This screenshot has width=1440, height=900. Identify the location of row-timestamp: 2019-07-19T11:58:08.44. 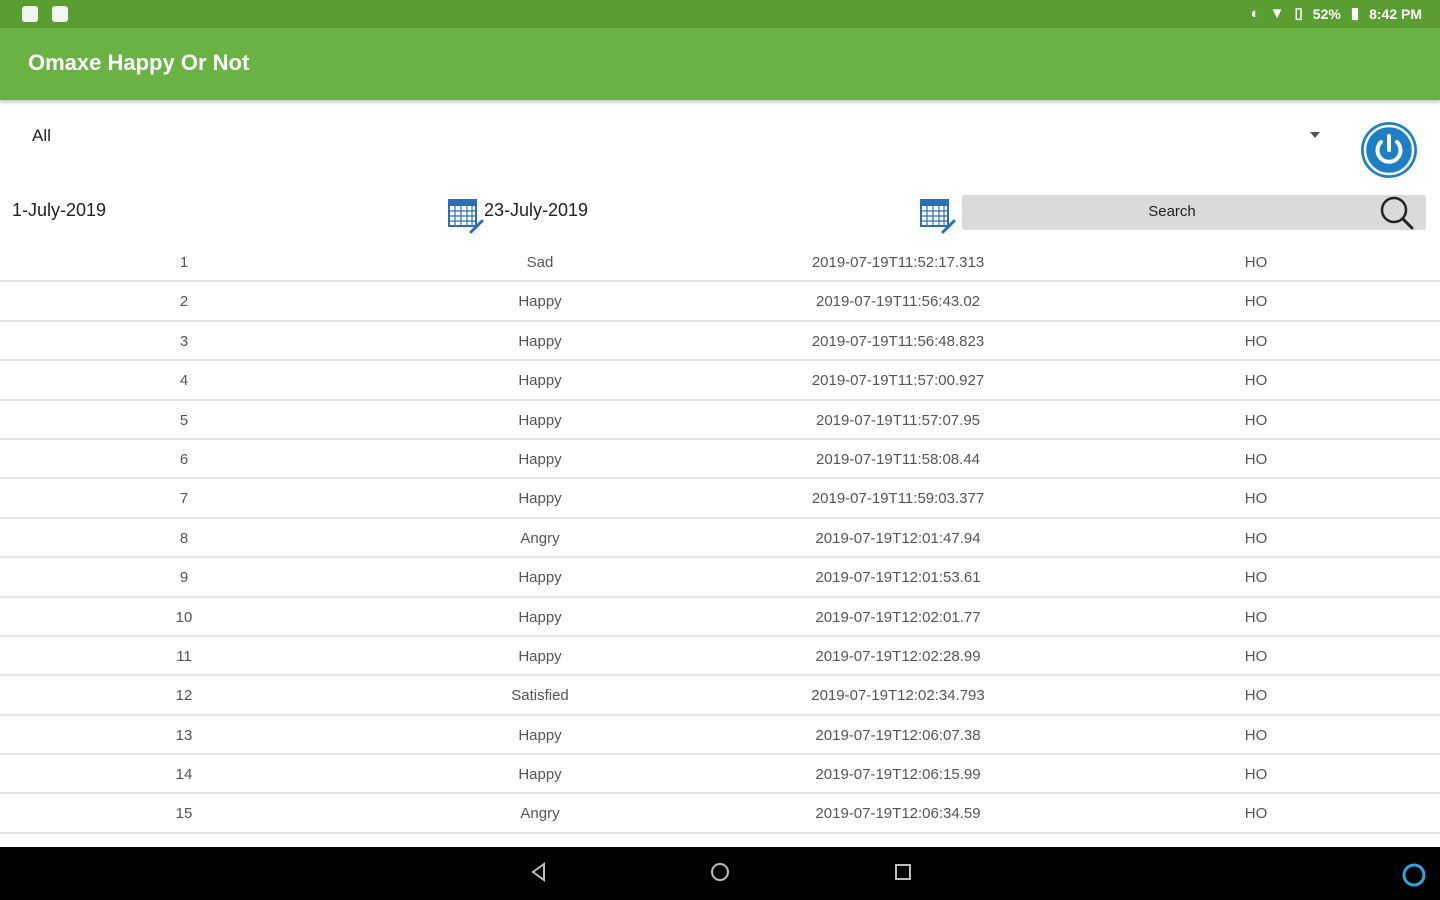
(898, 459).